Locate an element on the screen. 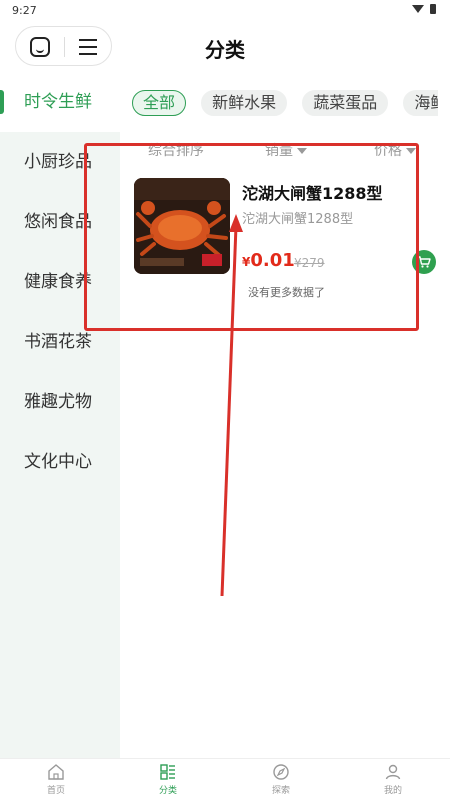 This screenshot has width=450, height=800. product-subtitle: 沱湖大闸蟹1288型 is located at coordinates (298, 219).